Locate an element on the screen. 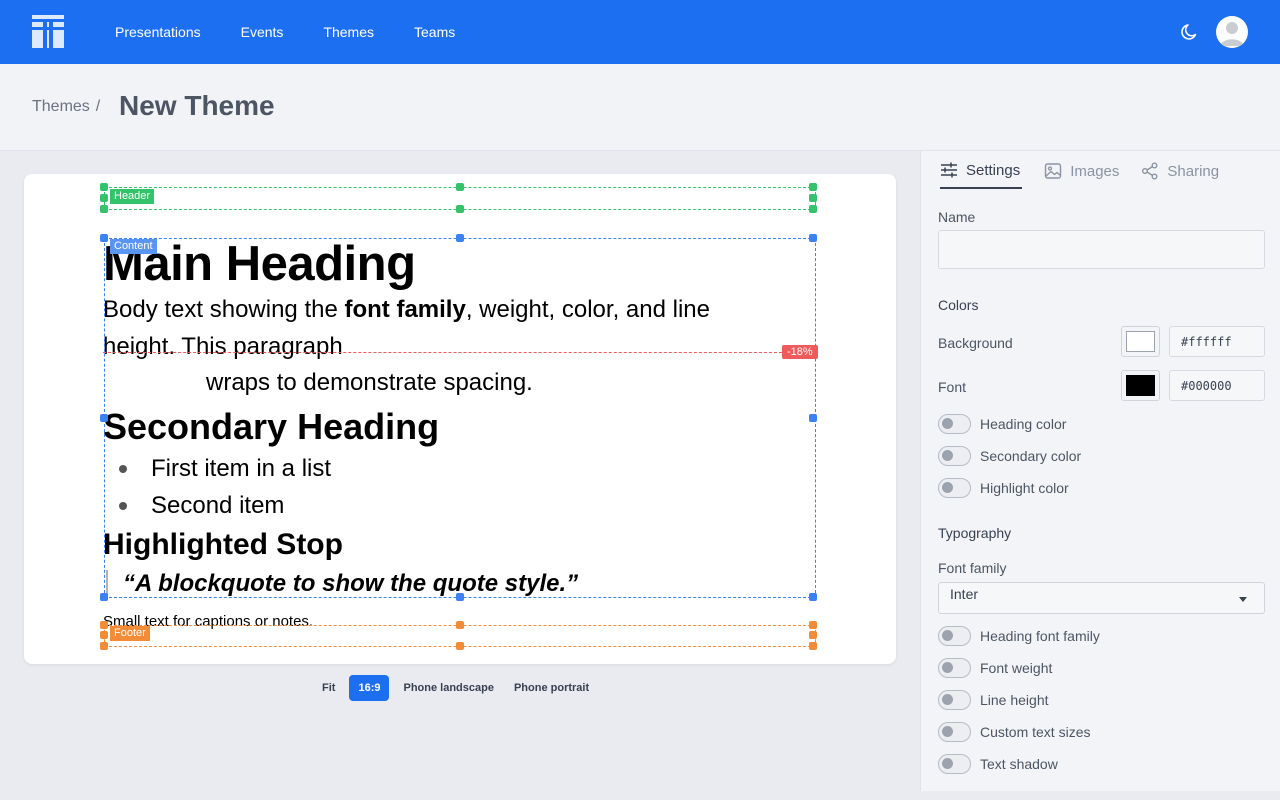  tab-settings: Settings is located at coordinates (981, 170).